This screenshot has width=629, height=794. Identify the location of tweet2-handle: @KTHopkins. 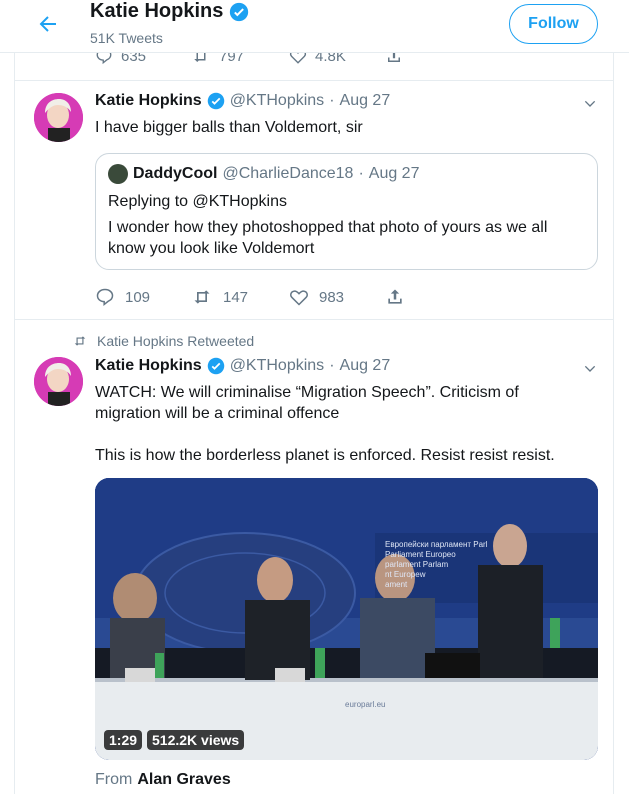
(277, 366).